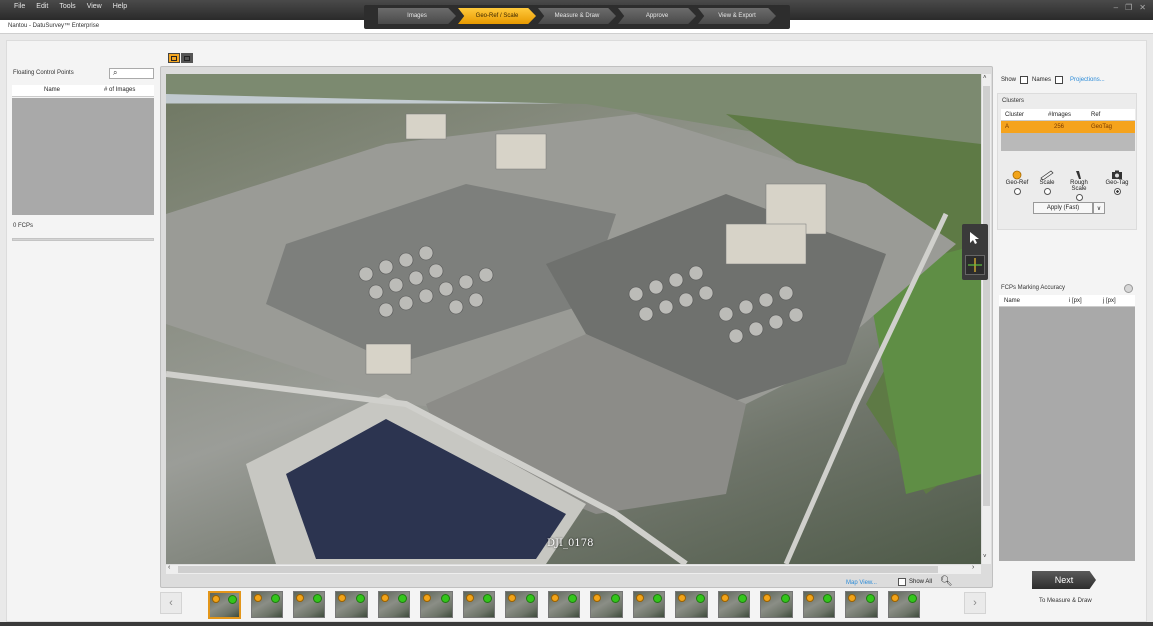  What do you see at coordinates (1109, 301) in the screenshot?
I see `acc-col-j: j [px]` at bounding box center [1109, 301].